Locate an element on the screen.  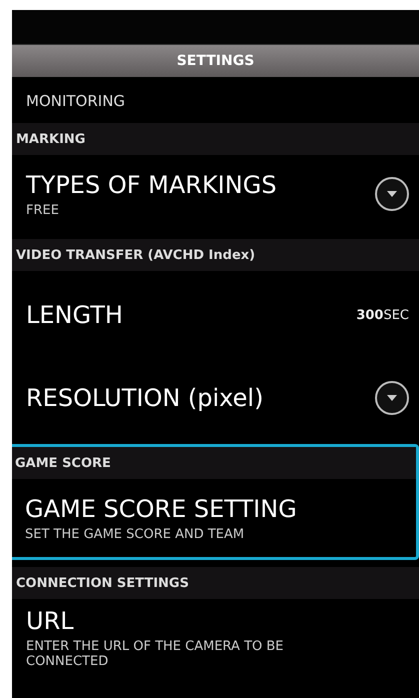
setting-label: TYPES OF MARKINGS is located at coordinates (151, 184).